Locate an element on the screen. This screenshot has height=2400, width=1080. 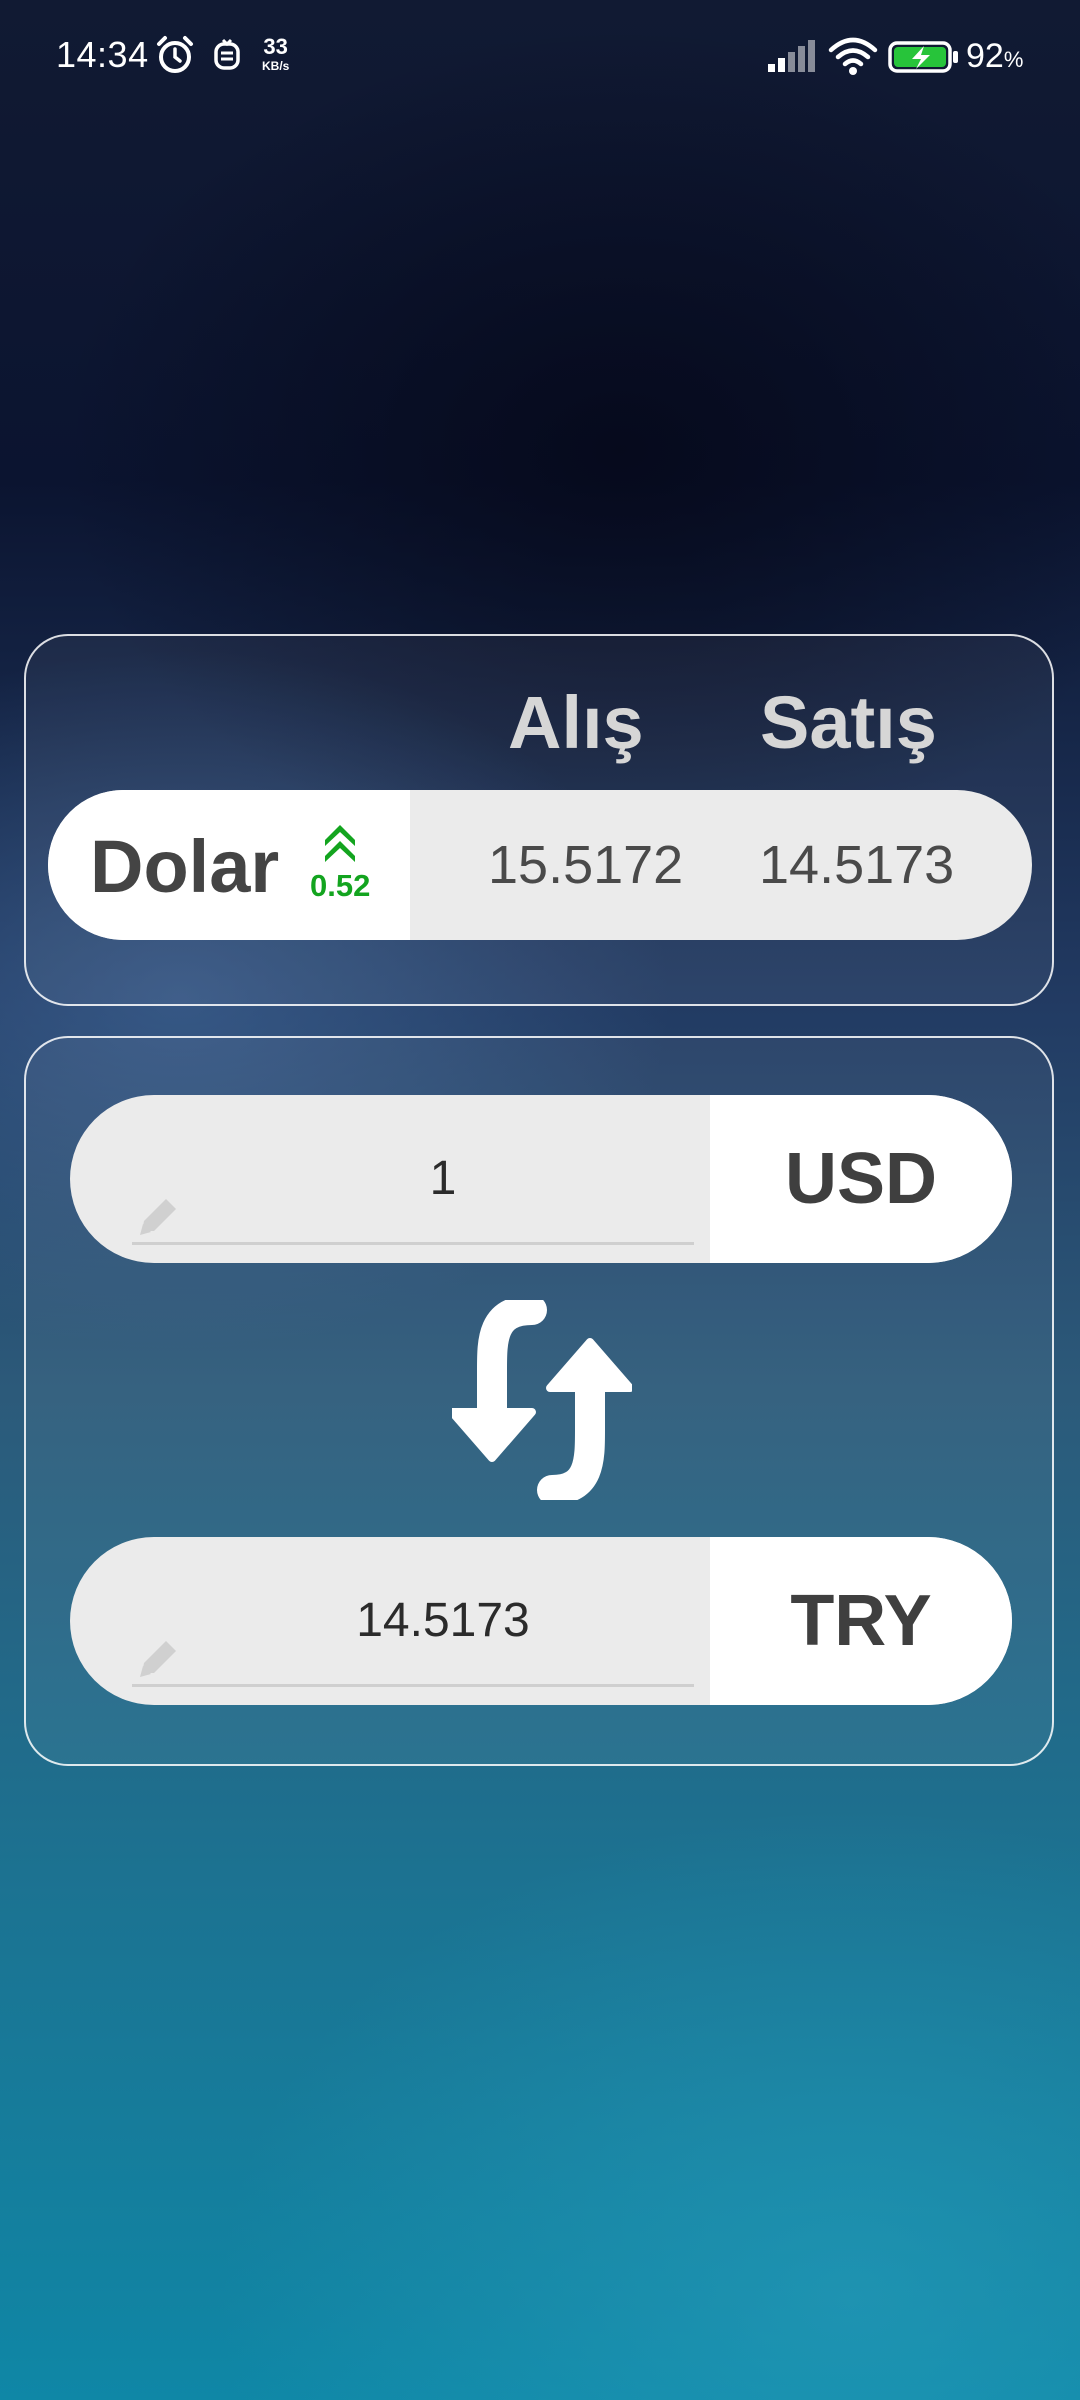
double-chevron-up-icon is located at coordinates (340, 844).